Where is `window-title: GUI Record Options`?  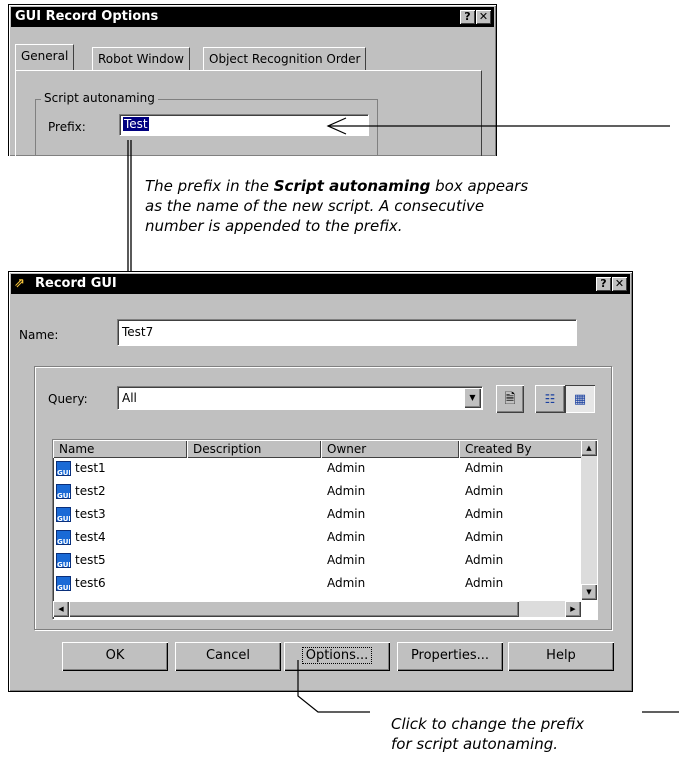
window-title: GUI Record Options is located at coordinates (87, 16).